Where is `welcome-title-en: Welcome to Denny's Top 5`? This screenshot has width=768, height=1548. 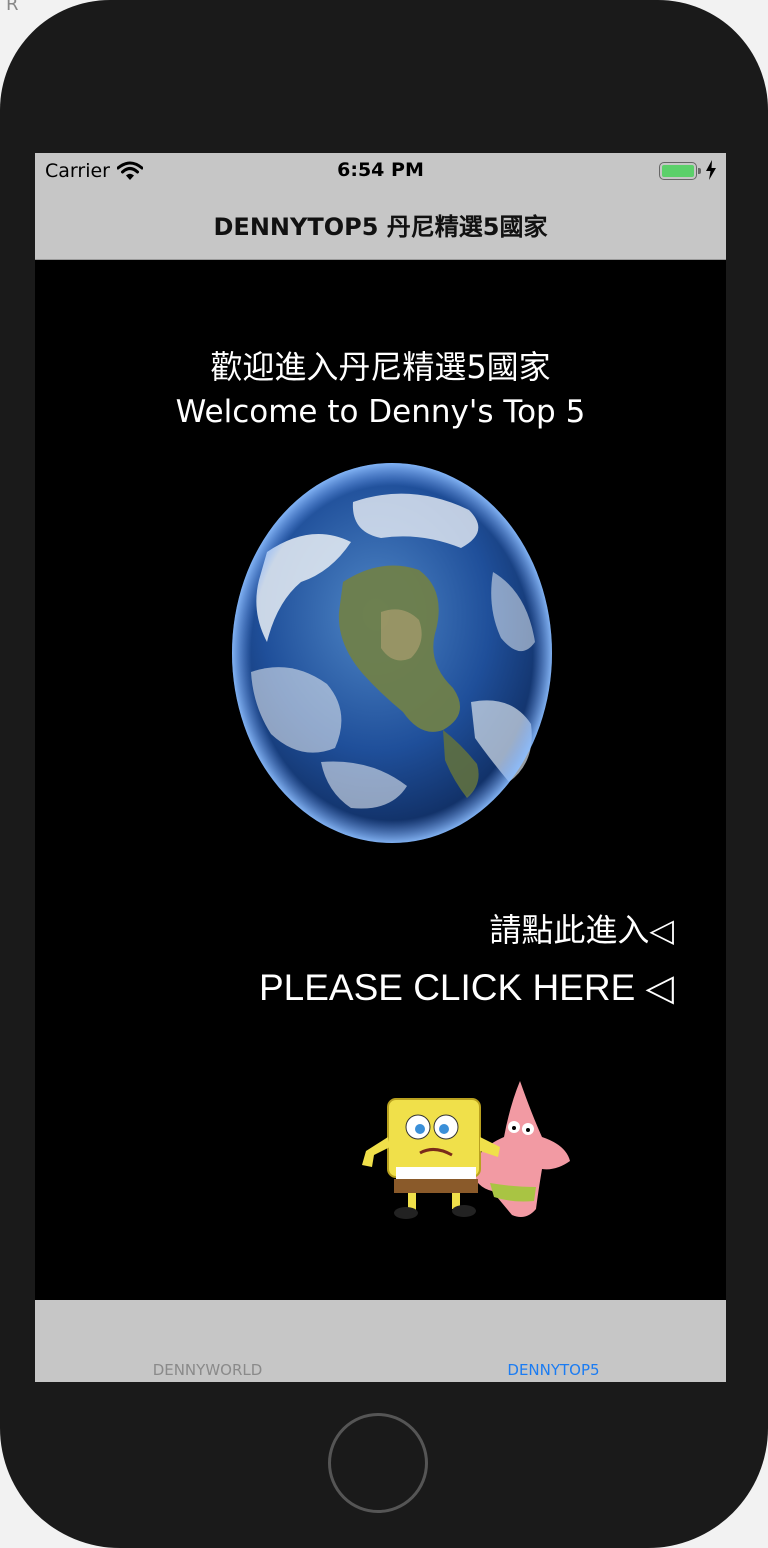 welcome-title-en: Welcome to Denny's Top 5 is located at coordinates (380, 412).